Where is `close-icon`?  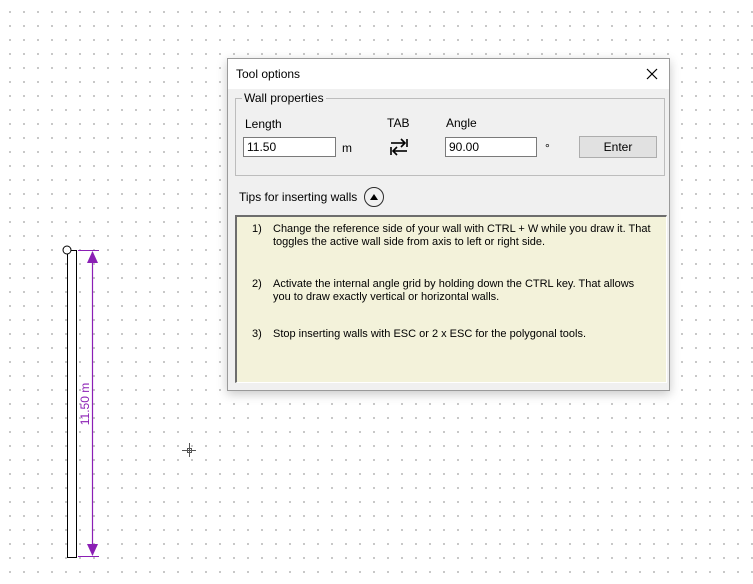 close-icon is located at coordinates (652, 74).